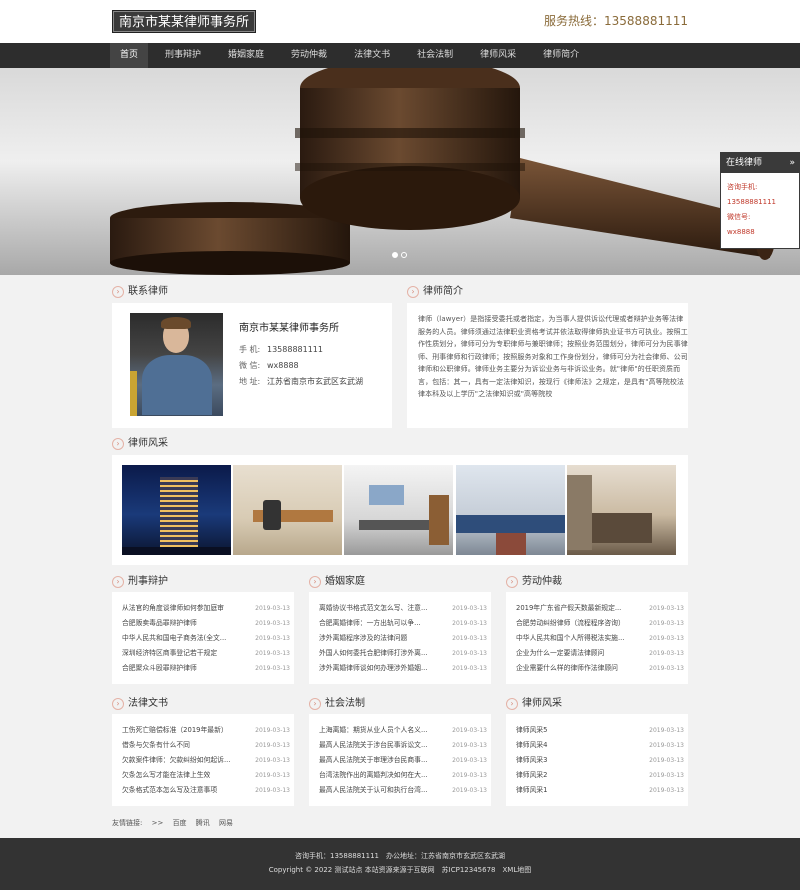 This screenshot has height=890, width=800. I want to click on list-item: 中华人民共和国电子商务法(全文... 2019-03-13, so click(206, 638).